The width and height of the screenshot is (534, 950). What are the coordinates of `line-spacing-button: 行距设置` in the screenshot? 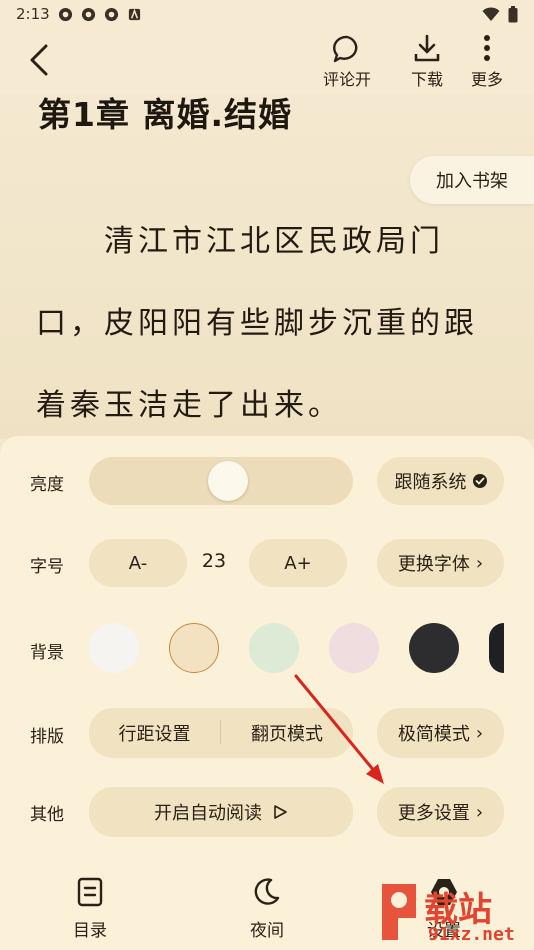 It's located at (154, 733).